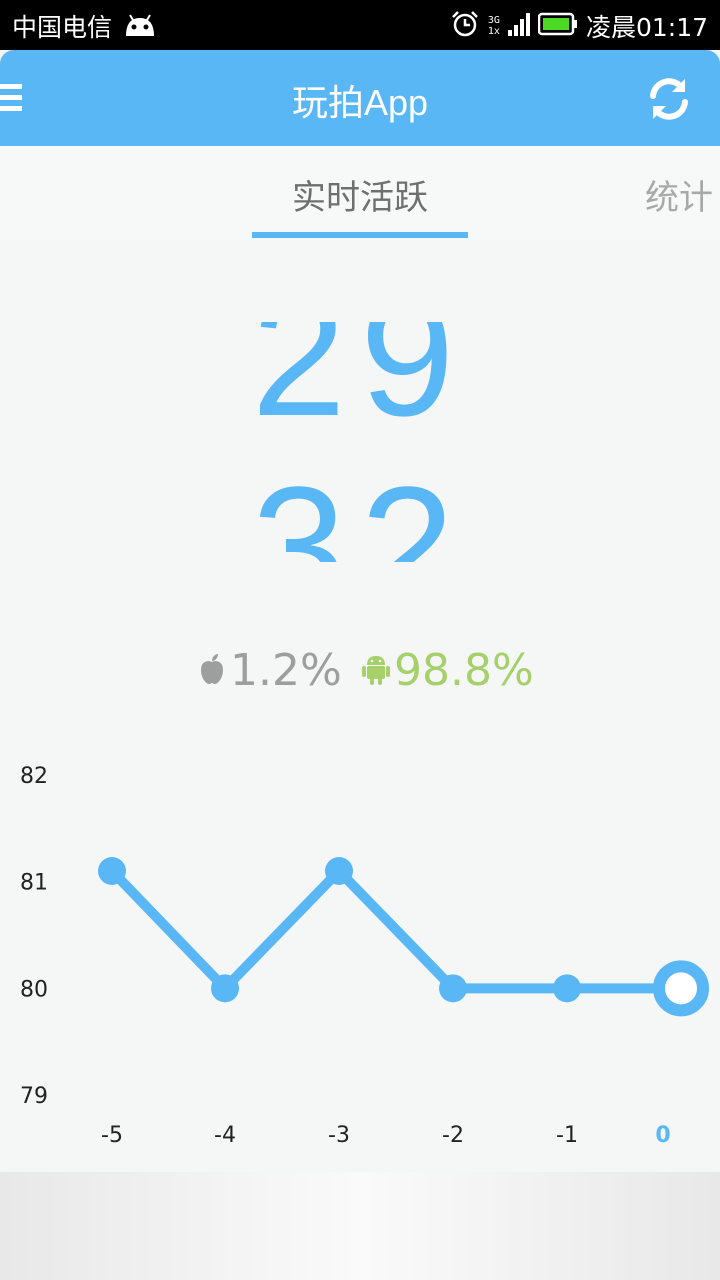 The height and width of the screenshot is (1280, 720). What do you see at coordinates (679, 194) in the screenshot?
I see `tab-statistics: 统计` at bounding box center [679, 194].